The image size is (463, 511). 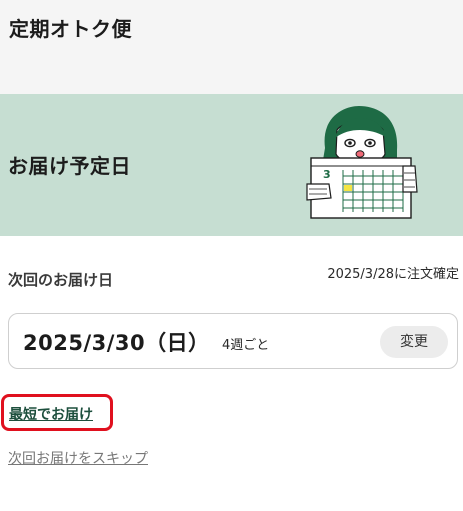 I want to click on delivery-frequency: 4週ごと, so click(x=246, y=345).